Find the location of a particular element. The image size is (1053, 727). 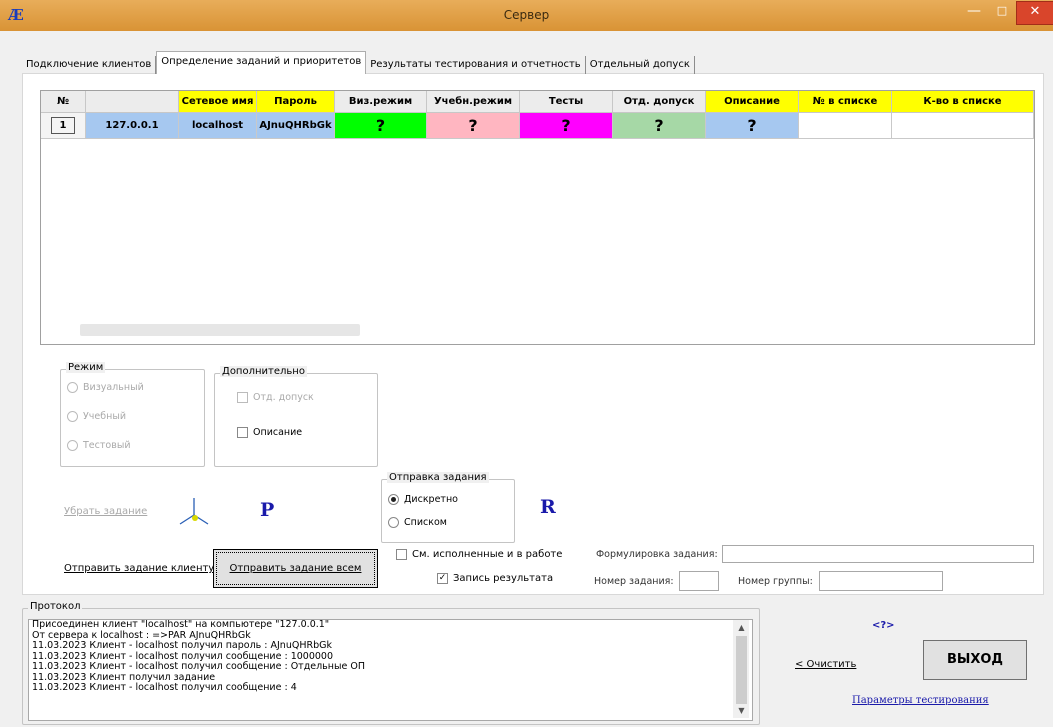

col-header-network-name: Сетевое имя is located at coordinates (218, 102).